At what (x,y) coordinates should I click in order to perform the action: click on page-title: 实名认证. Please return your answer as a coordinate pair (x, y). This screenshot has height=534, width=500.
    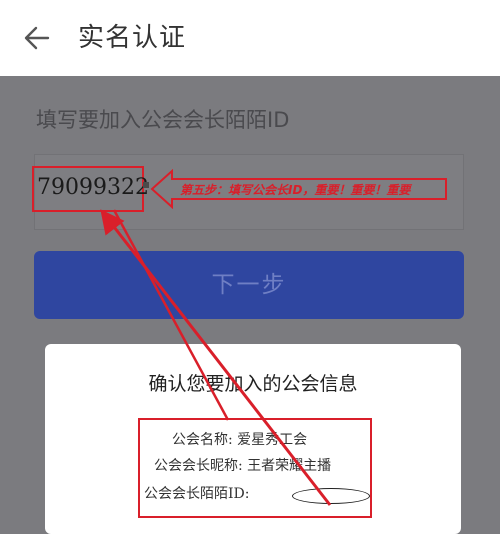
    Looking at the image, I should click on (132, 38).